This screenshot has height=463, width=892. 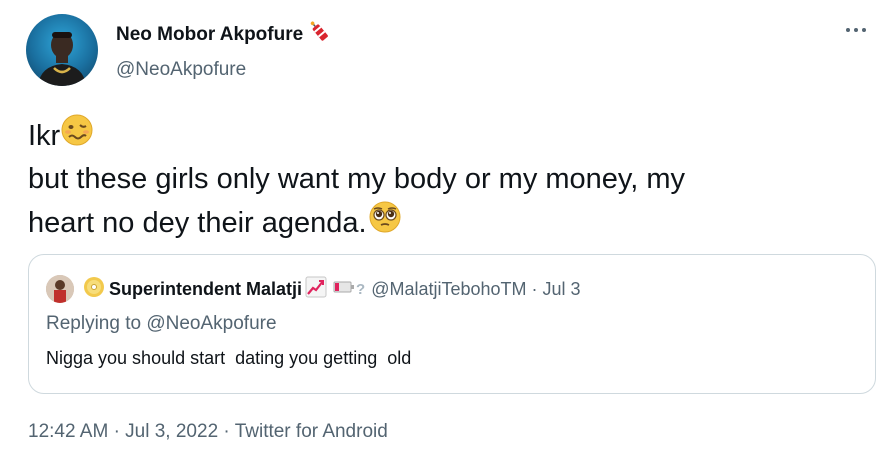 I want to click on replying-to-handle: @NeoAkpofure, so click(x=211, y=323).